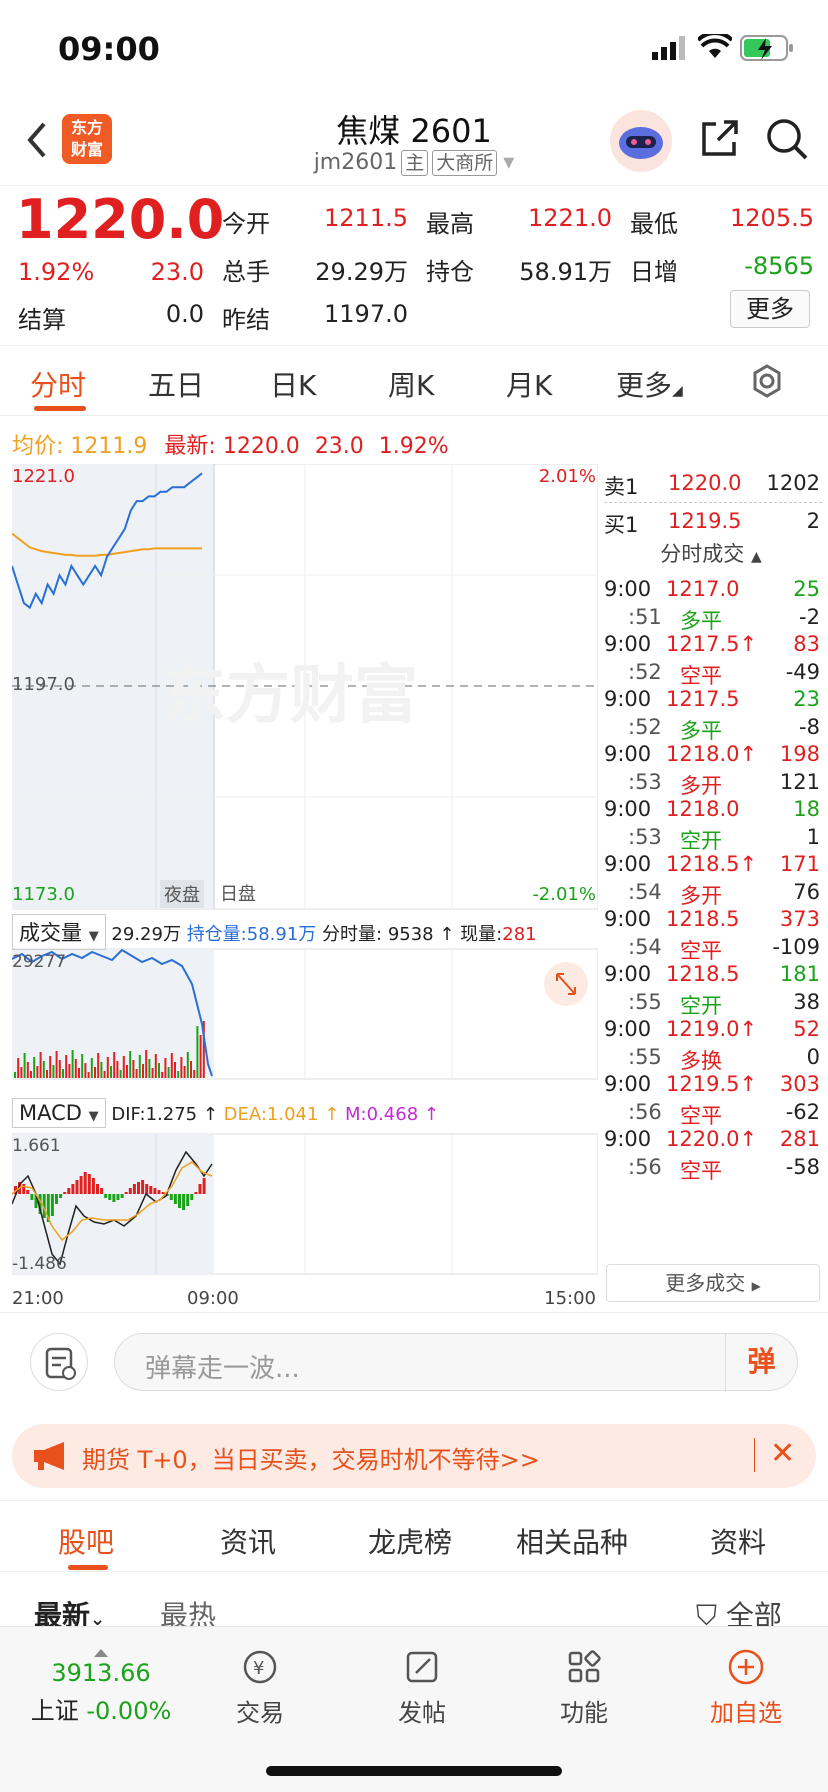 Image resolution: width=828 pixels, height=1792 pixels. I want to click on macd-selector: MACD ▼, so click(59, 1113).